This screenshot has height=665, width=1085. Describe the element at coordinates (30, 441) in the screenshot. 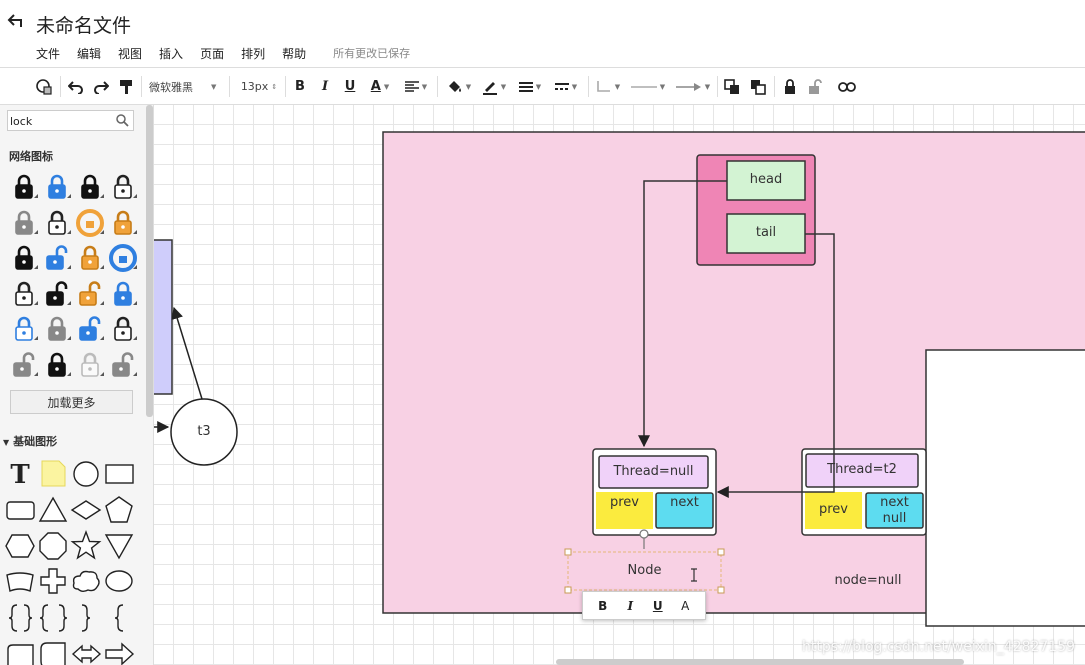

I see `basic-shapes-heading: ▼ 基础图形` at that location.